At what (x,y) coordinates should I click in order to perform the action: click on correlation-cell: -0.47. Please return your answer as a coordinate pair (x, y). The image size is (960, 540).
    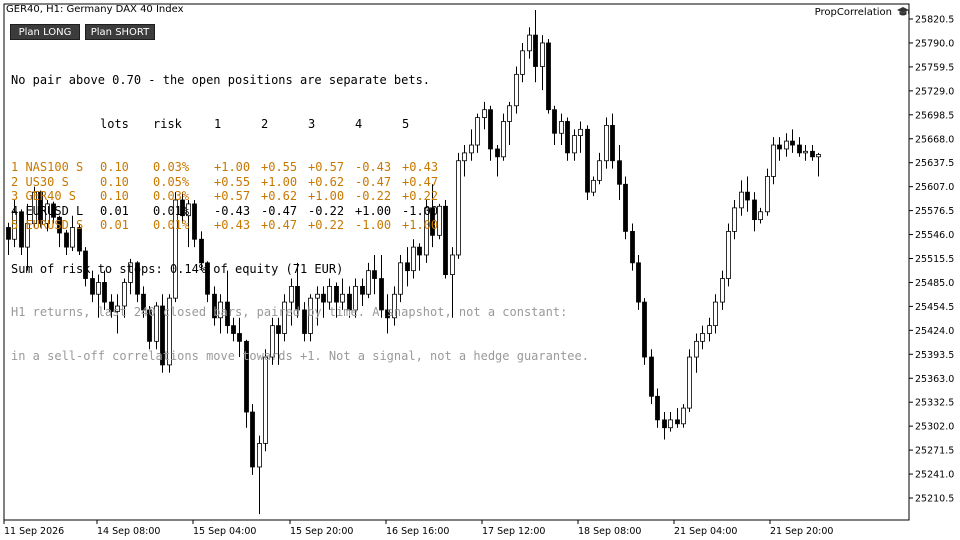
    Looking at the image, I should click on (279, 210).